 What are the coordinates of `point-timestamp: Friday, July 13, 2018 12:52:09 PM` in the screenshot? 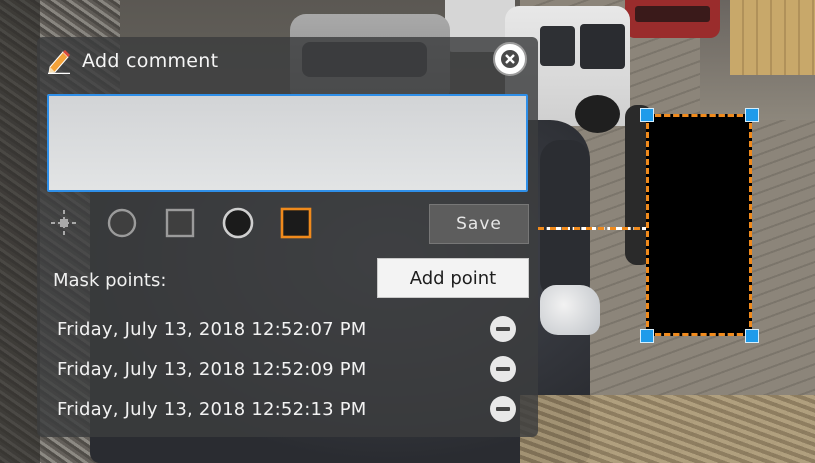 It's located at (212, 369).